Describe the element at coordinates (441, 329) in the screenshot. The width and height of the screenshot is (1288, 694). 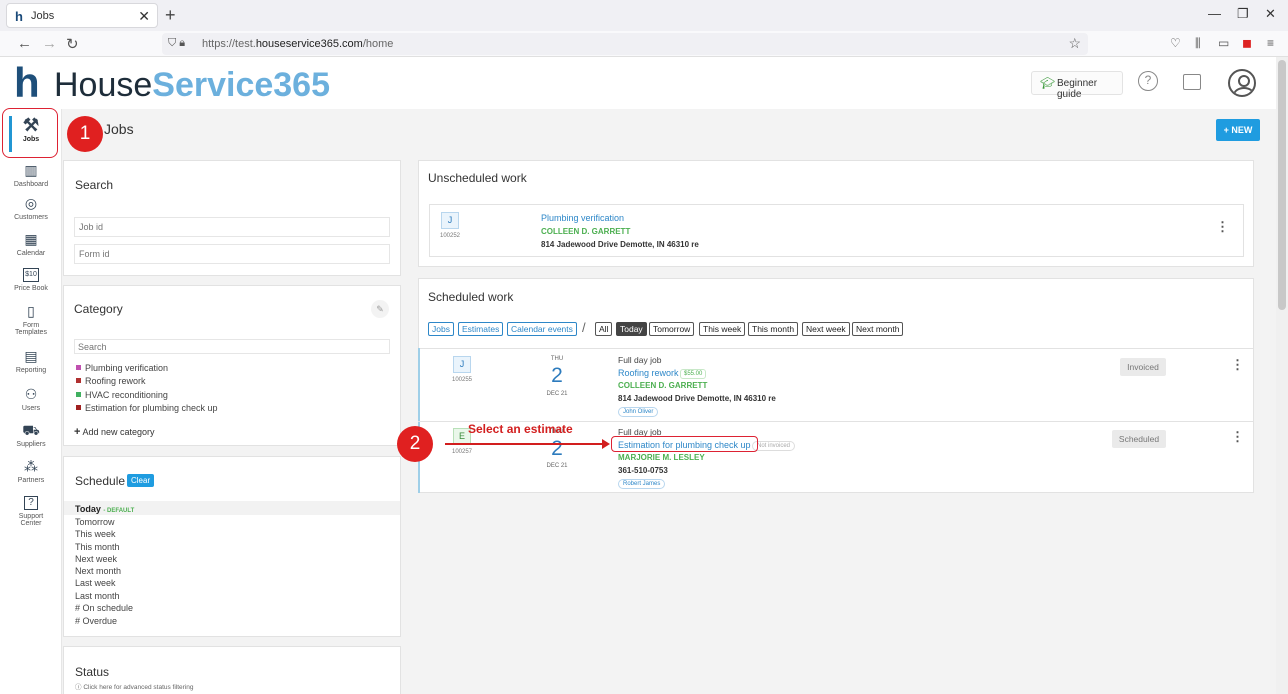
I see `filter-jobs: Jobs` at that location.